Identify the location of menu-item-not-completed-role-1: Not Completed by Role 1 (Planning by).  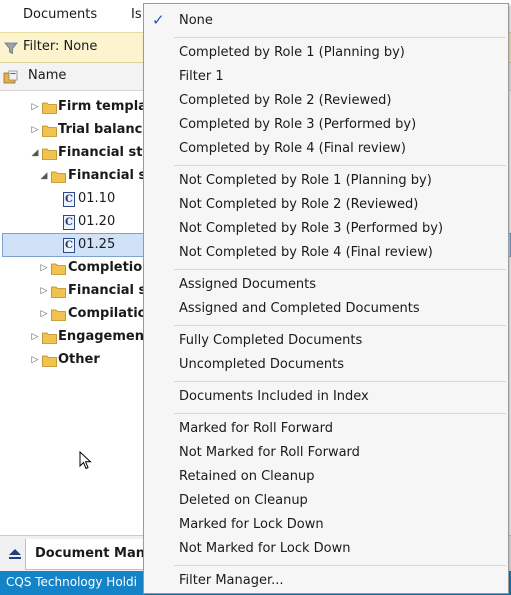
(326, 181).